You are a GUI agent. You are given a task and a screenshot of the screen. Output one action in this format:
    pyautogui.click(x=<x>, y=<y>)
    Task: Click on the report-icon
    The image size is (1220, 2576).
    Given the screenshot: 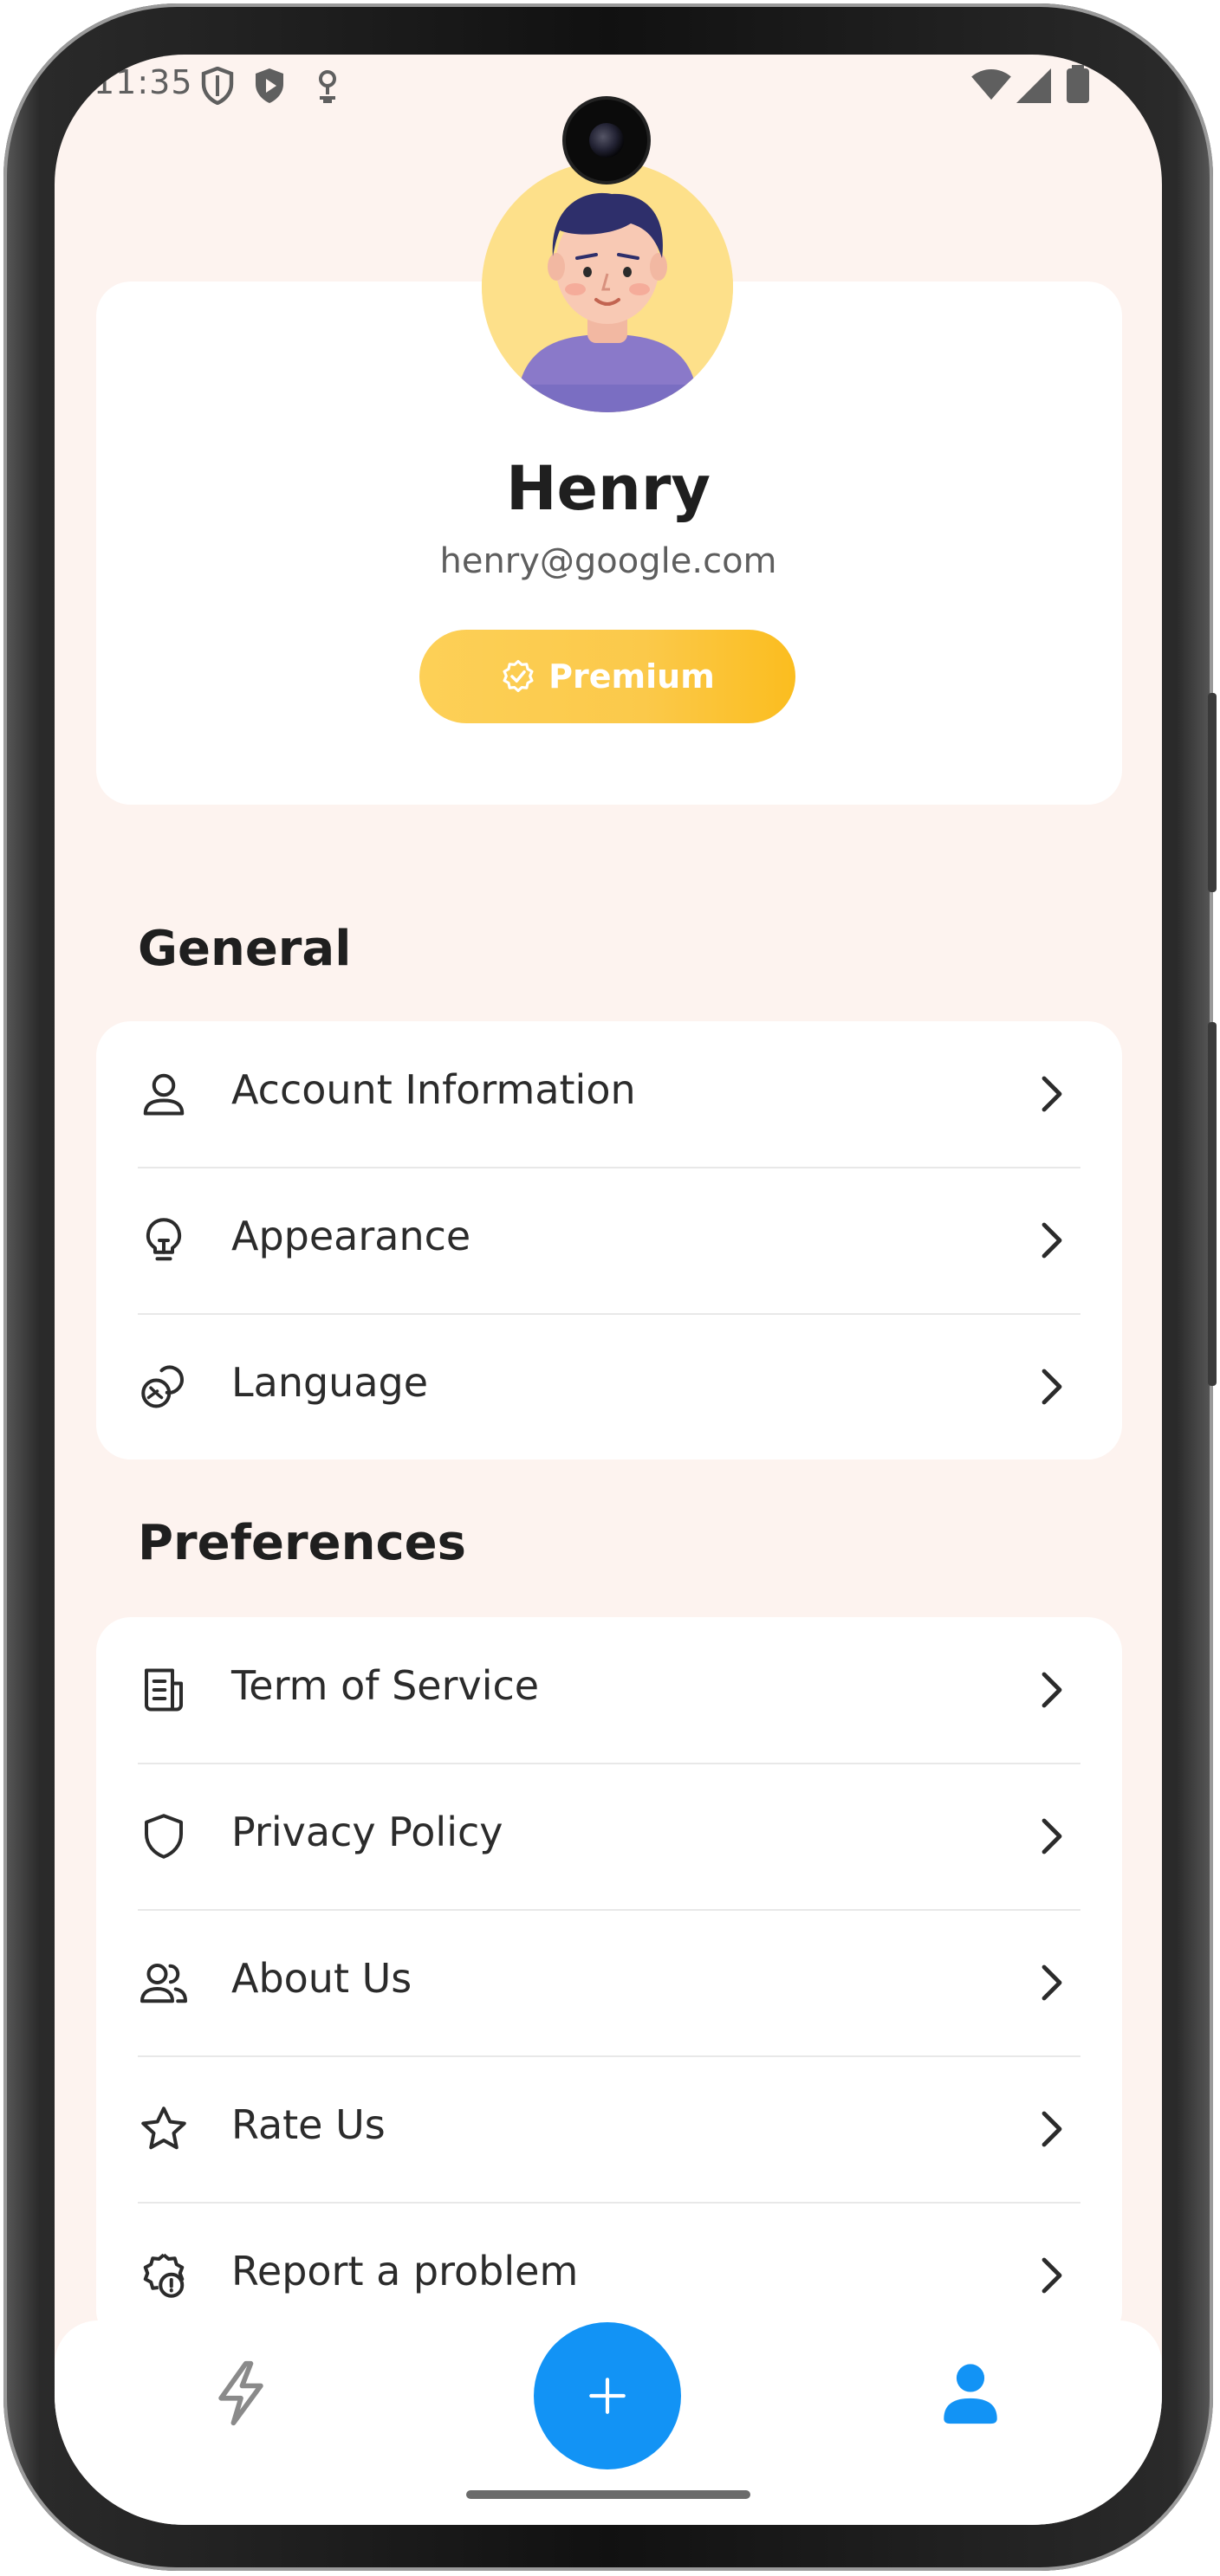 What is the action you would take?
    pyautogui.click(x=164, y=2275)
    